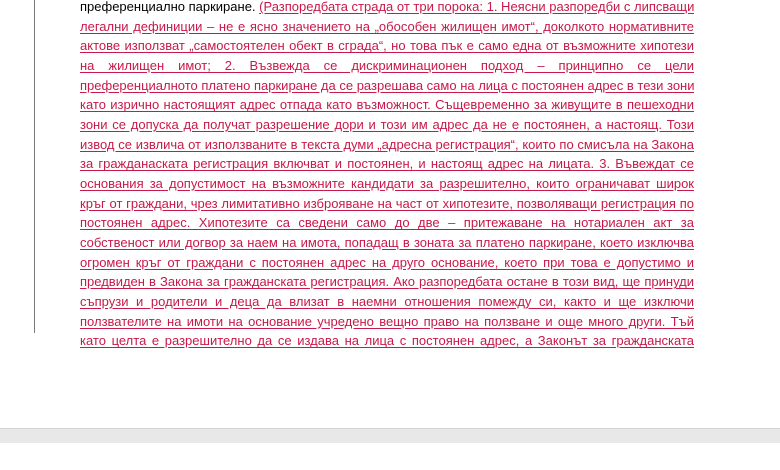  I want to click on plain-text: преференциално паркиране., so click(170, 7).